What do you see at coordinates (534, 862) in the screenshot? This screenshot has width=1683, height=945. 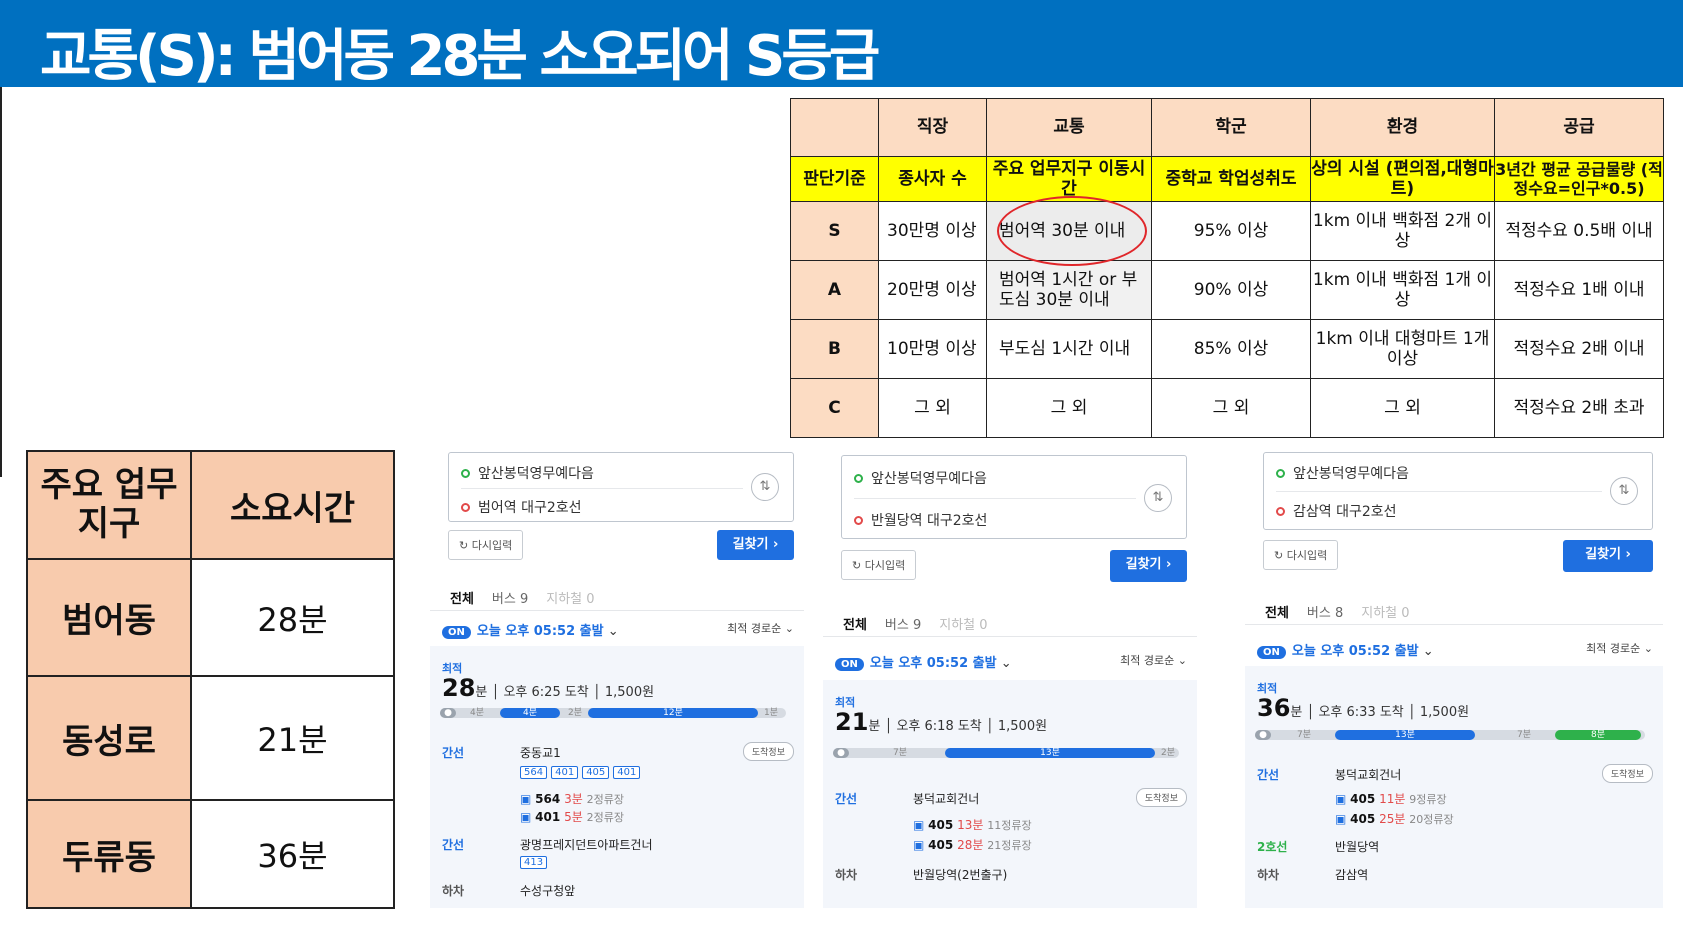 I see `bus-number: 413` at bounding box center [534, 862].